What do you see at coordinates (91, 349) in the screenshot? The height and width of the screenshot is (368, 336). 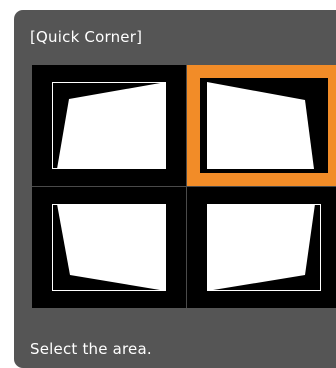 I see `status-message: Select the area.` at bounding box center [91, 349].